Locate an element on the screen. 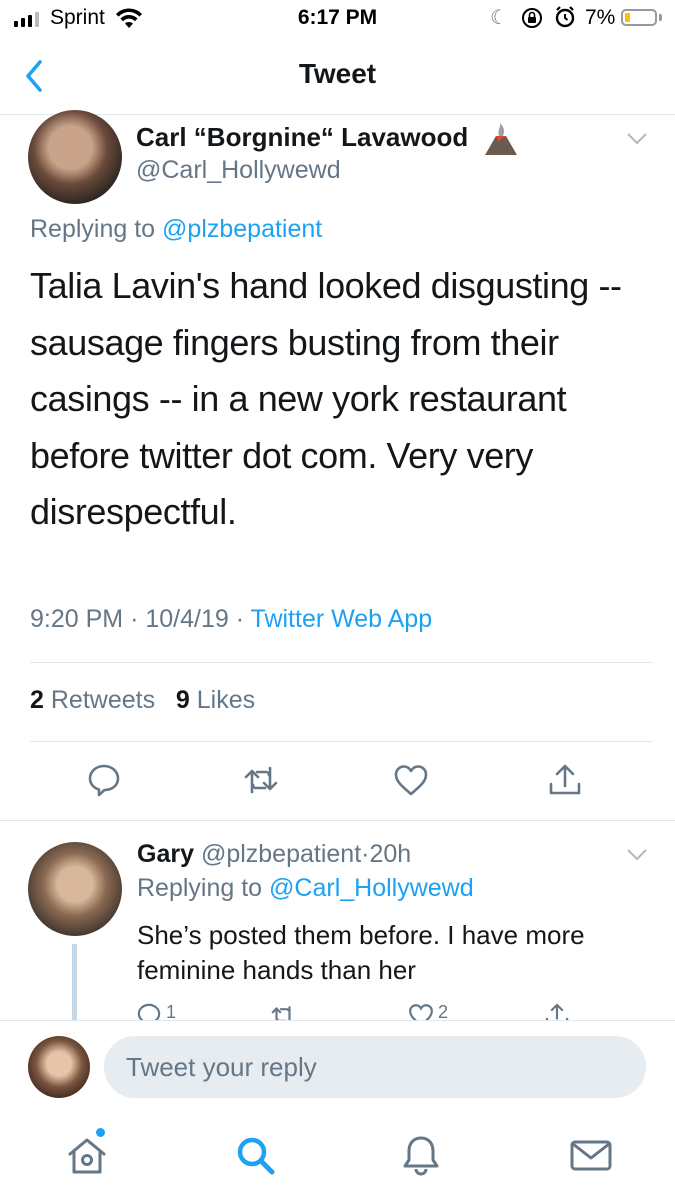  navigation-bar: Tweet is located at coordinates (337, 76).